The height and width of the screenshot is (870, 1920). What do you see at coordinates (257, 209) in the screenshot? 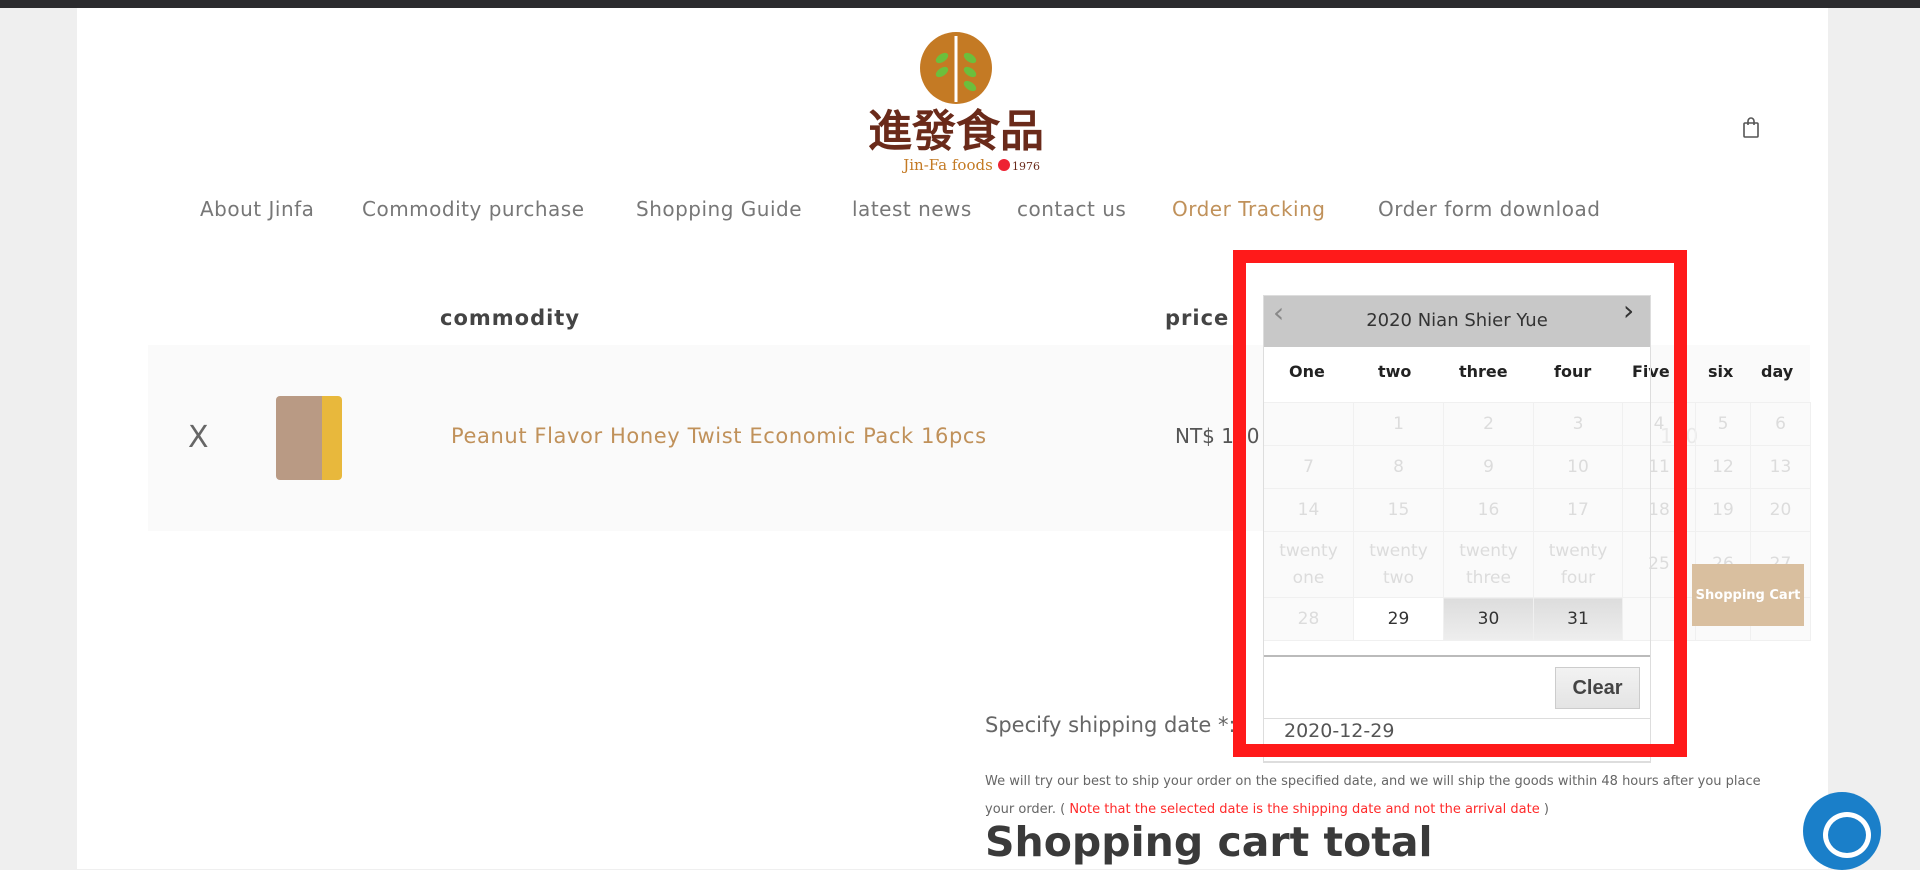
I see `nav-about-jinfa: About Jinfa` at bounding box center [257, 209].